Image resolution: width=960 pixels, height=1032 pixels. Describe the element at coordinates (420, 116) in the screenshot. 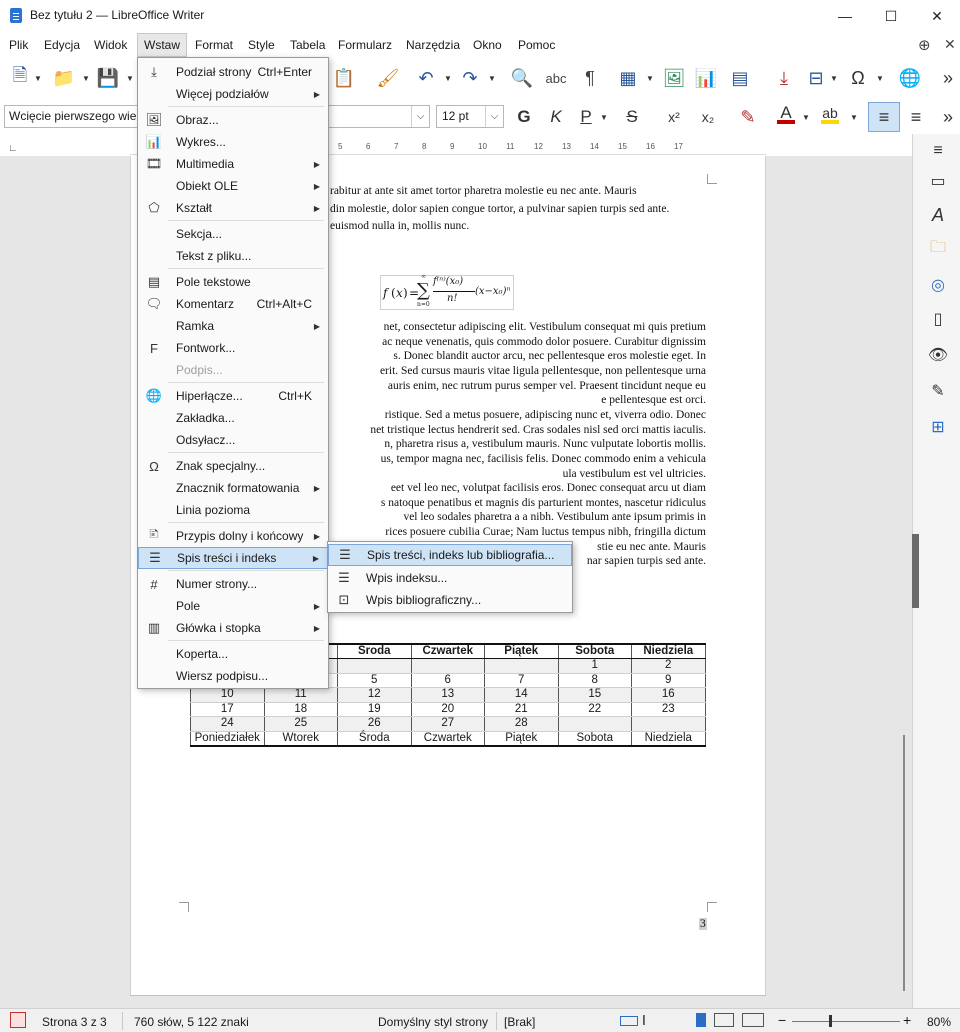

I see `font-name-dropdown-arrow: ⌵` at that location.